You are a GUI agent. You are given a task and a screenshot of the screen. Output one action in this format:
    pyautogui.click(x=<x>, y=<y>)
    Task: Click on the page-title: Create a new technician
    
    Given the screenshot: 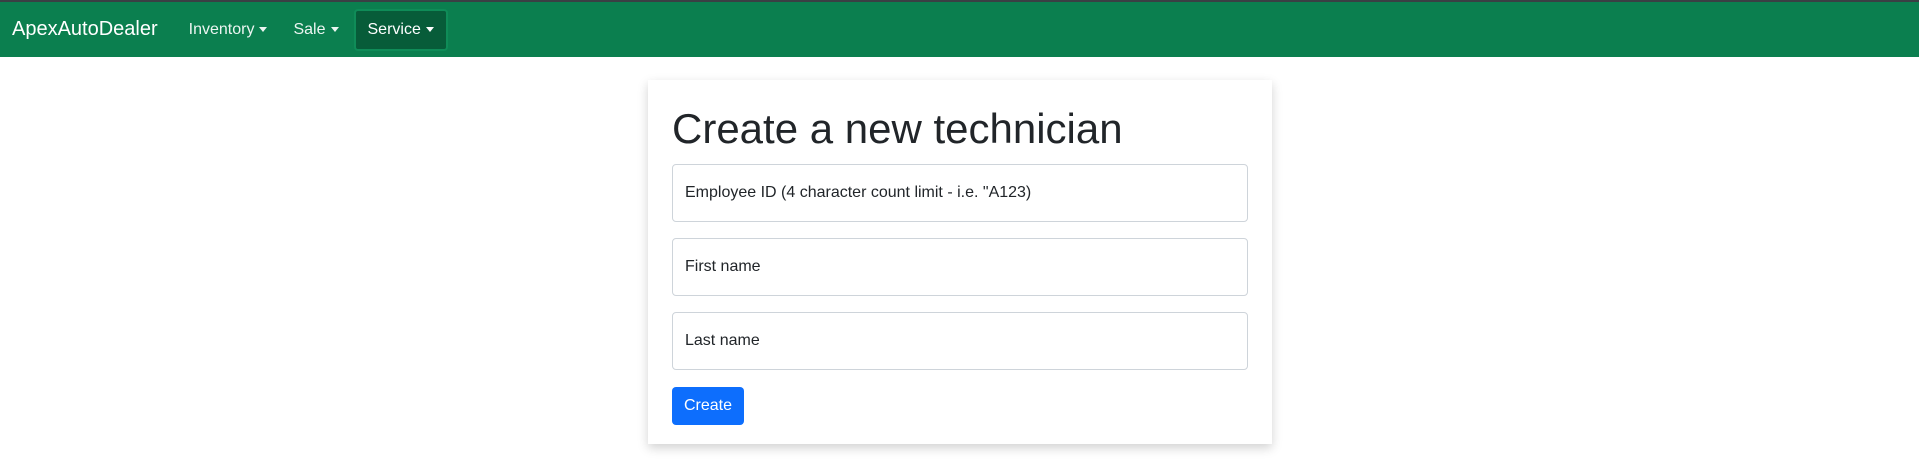 What is the action you would take?
    pyautogui.click(x=897, y=128)
    